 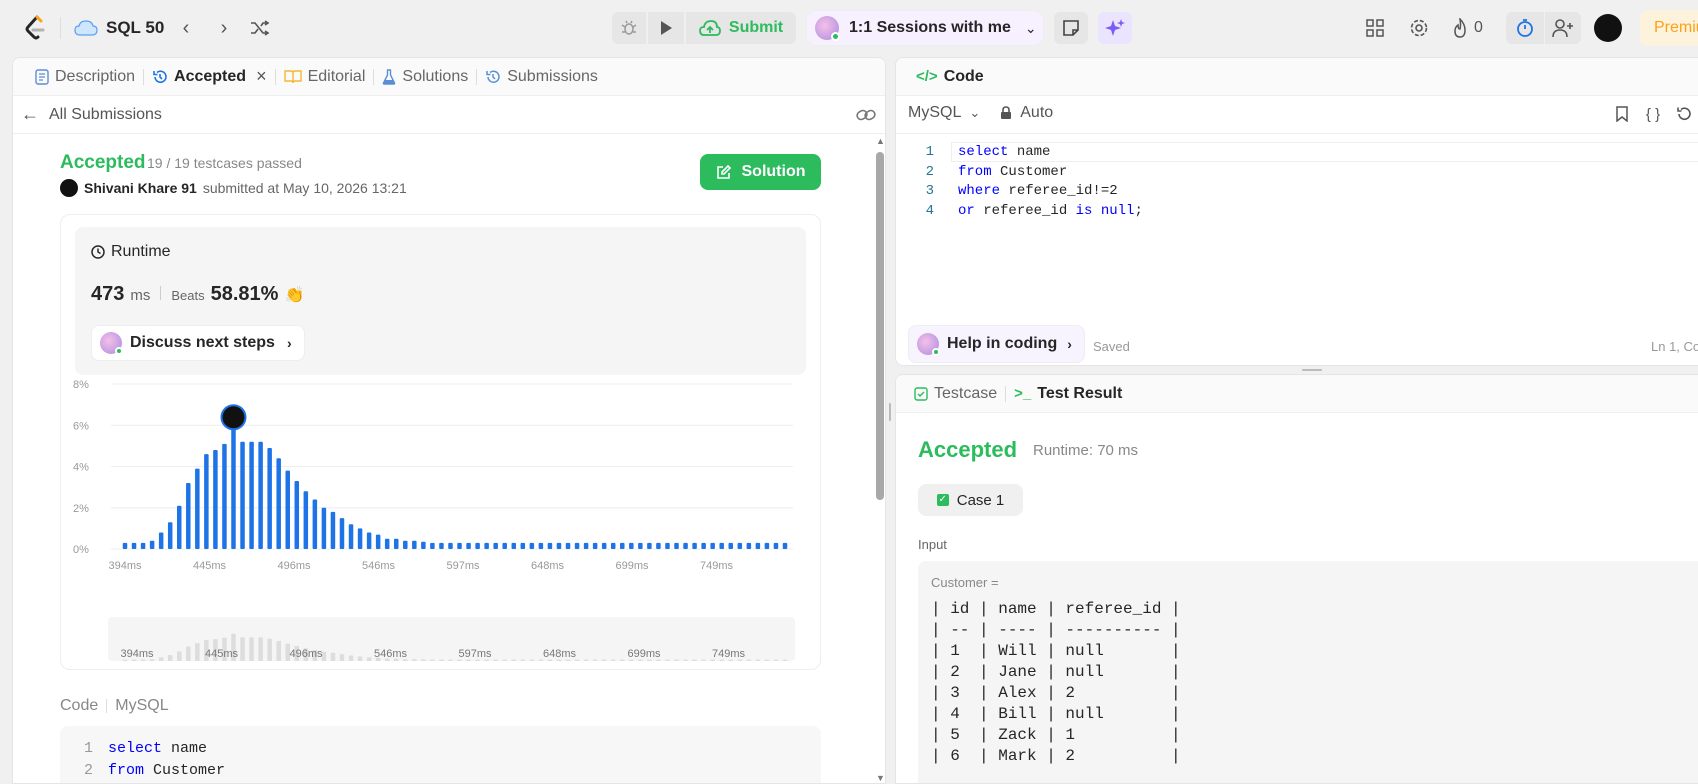 I want to click on left-scrollbar: ▲ ▼, so click(x=879, y=458).